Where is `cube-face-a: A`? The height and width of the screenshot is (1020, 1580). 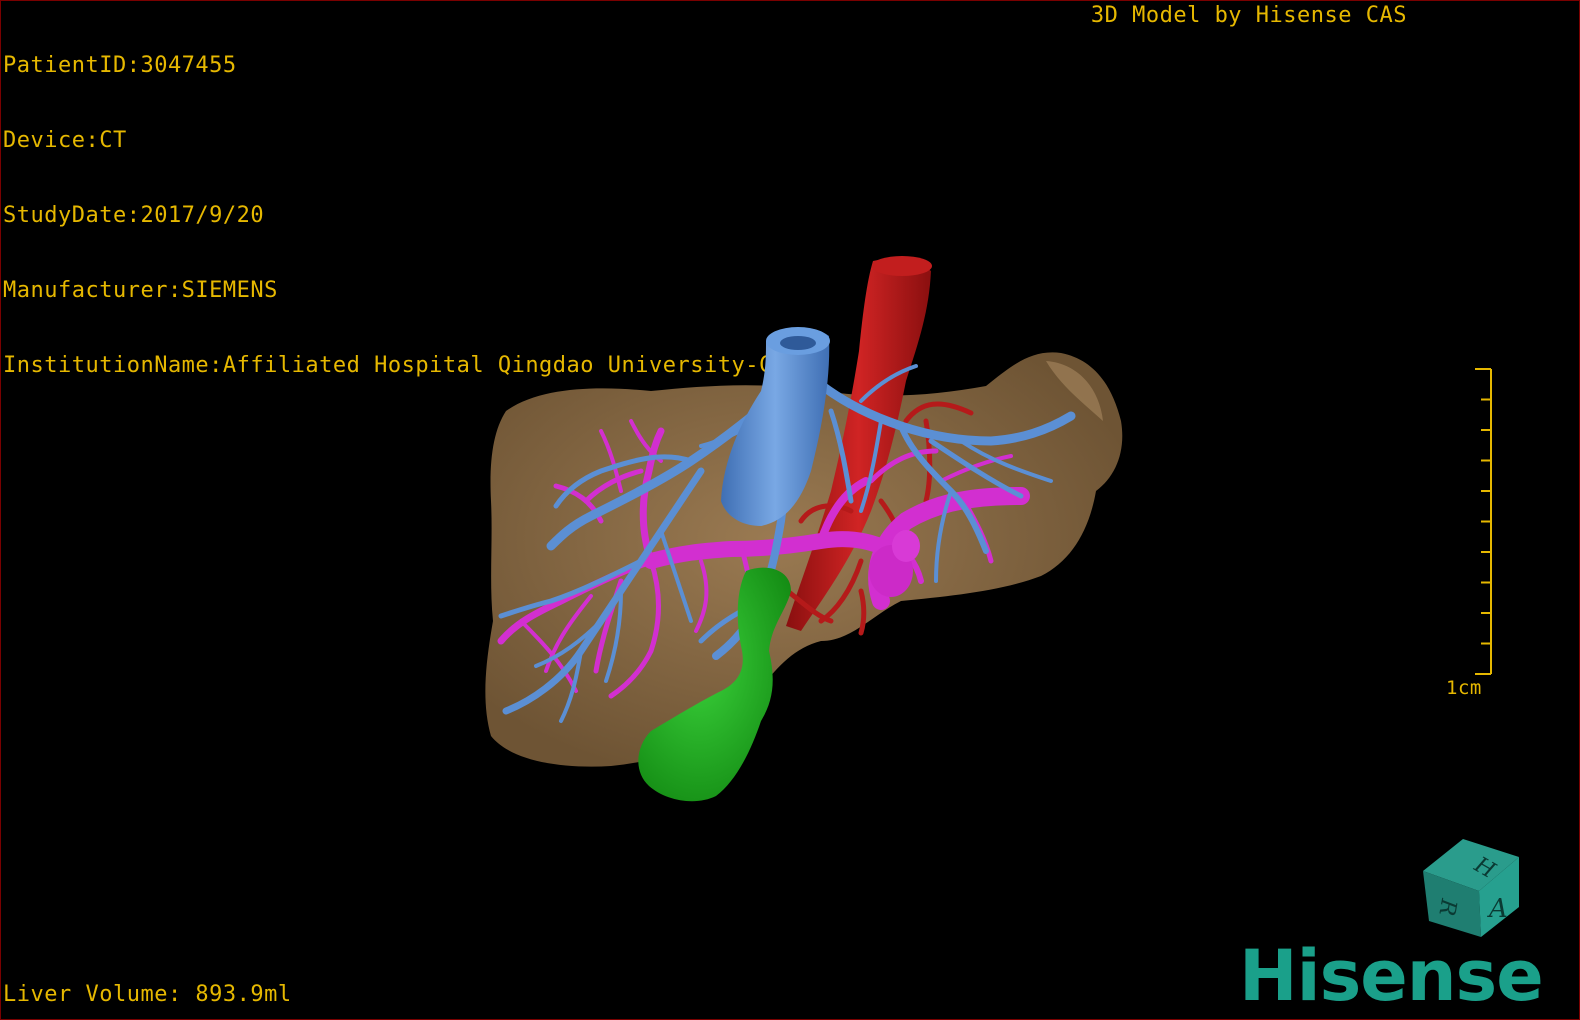
cube-face-a: A is located at coordinates (1497, 909).